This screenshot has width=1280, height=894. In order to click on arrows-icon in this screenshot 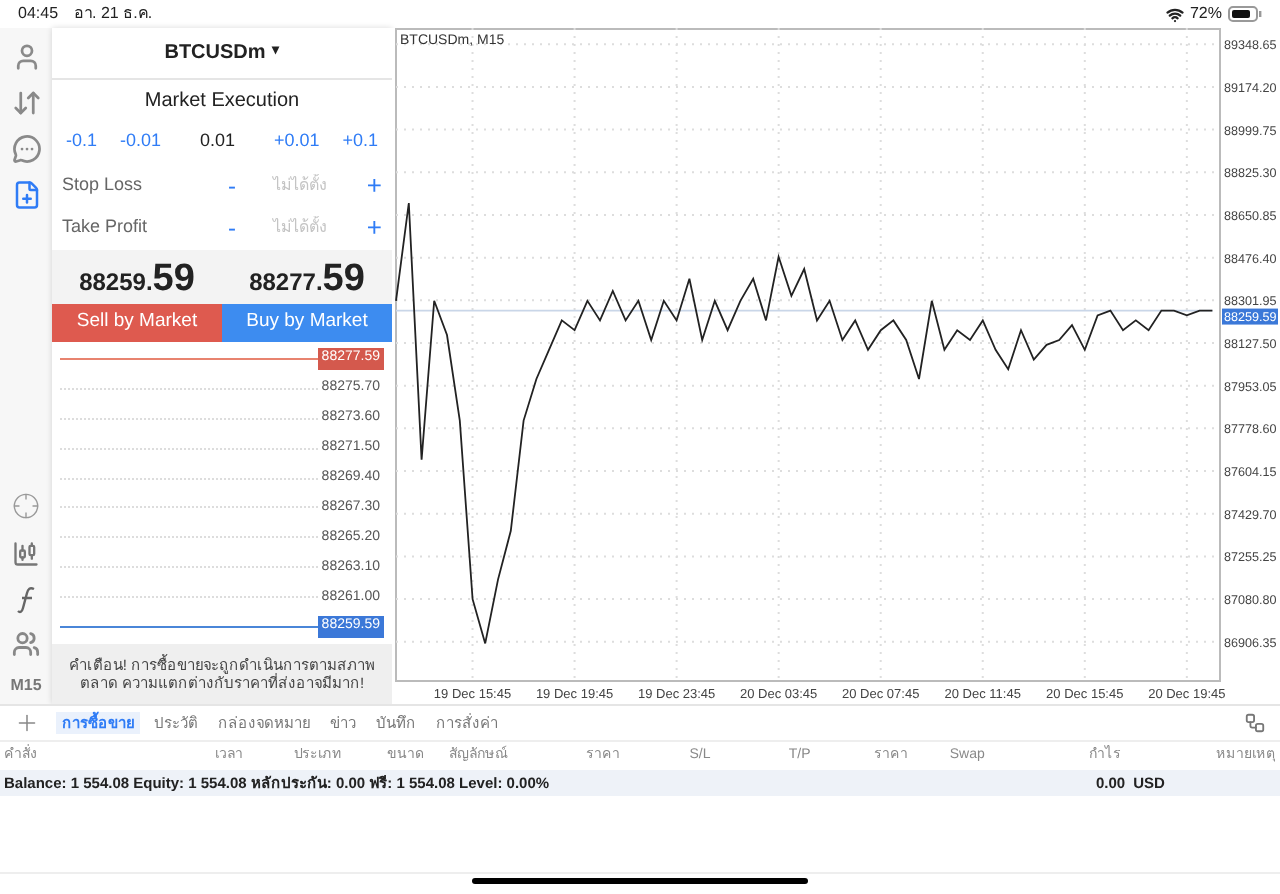, I will do `click(26, 103)`.